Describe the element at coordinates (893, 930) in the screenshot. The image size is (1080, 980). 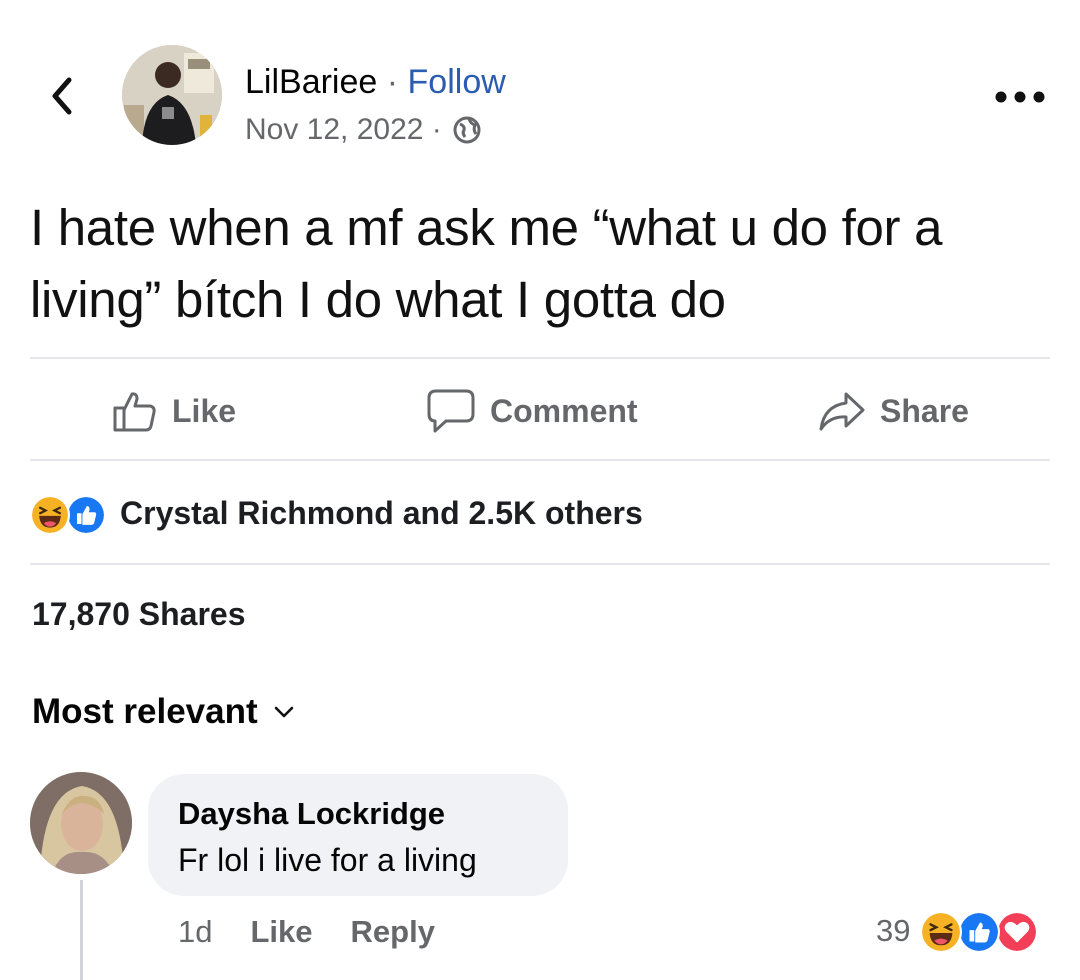
I see `comment-reaction-count: 39` at that location.